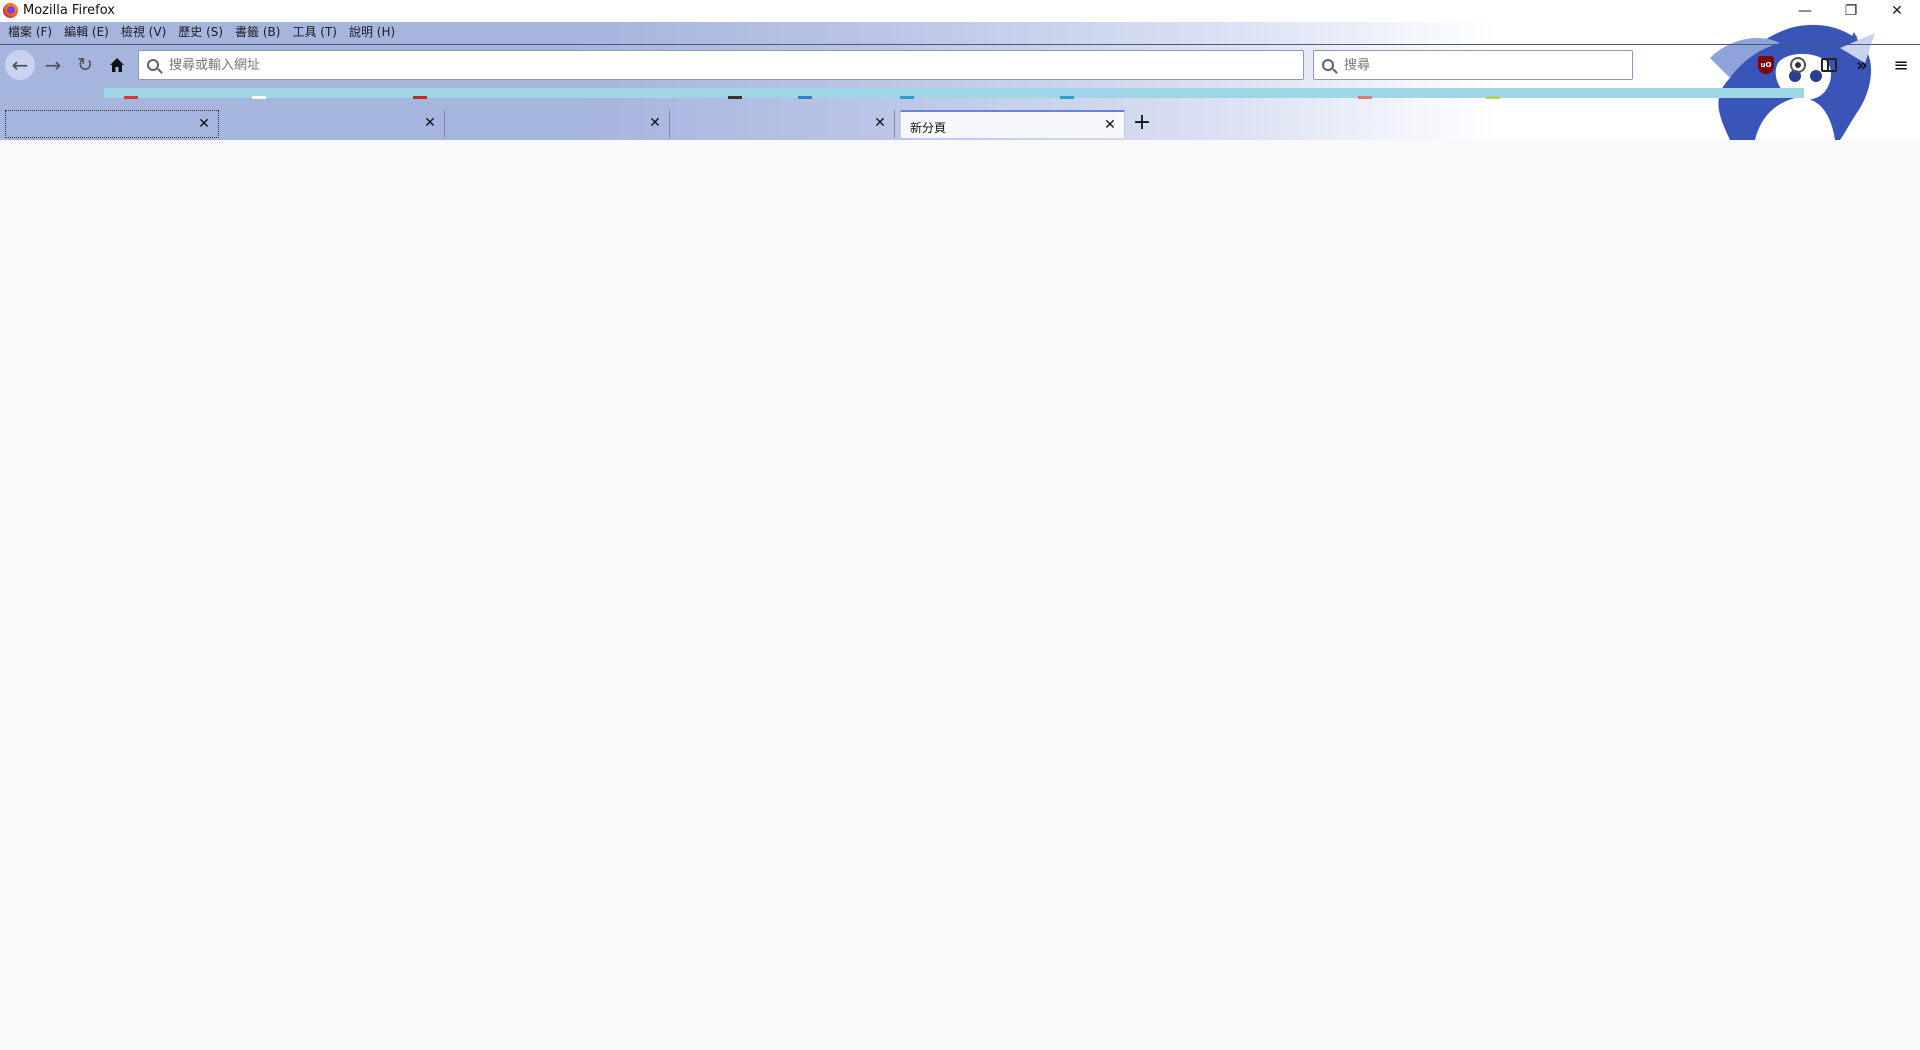 The width and height of the screenshot is (1920, 1050). What do you see at coordinates (69, 10) in the screenshot?
I see `window-title: Mozilla Firefox` at bounding box center [69, 10].